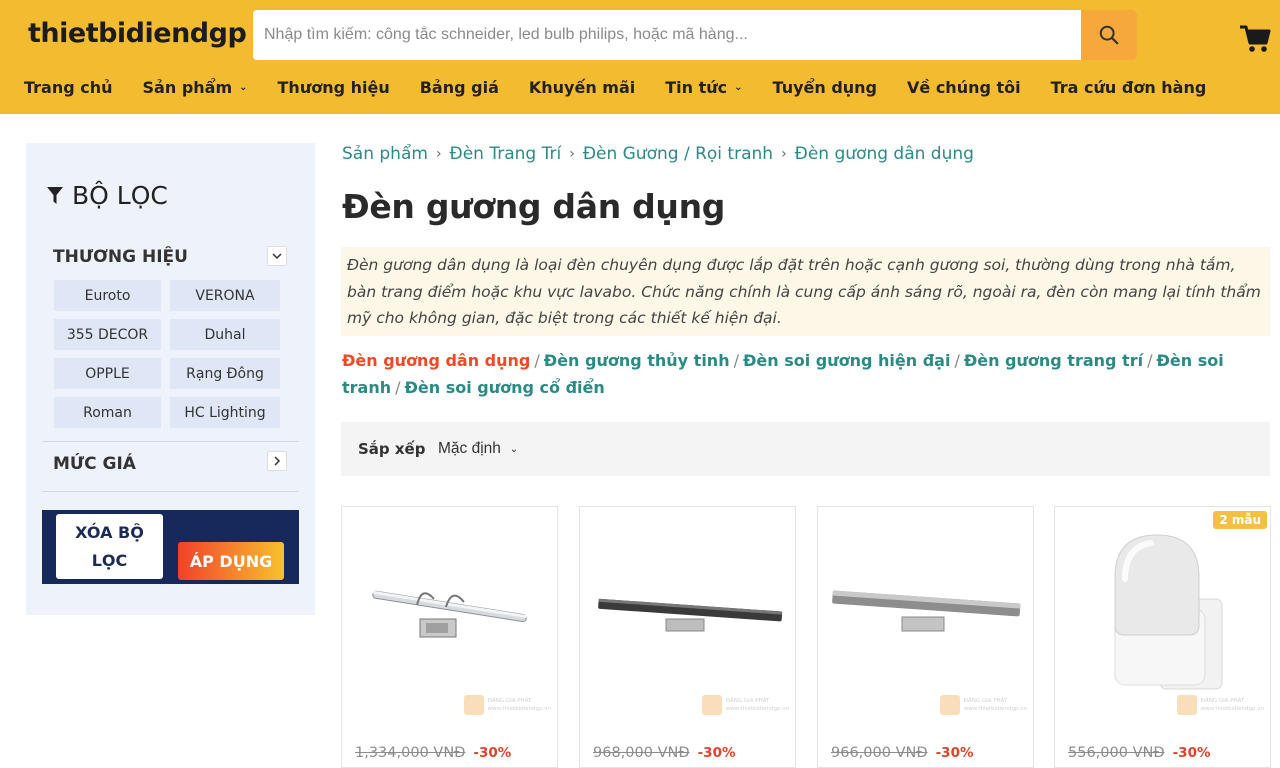 Image resolution: width=1280 pixels, height=768 pixels. I want to click on search-bar, so click(695, 35).